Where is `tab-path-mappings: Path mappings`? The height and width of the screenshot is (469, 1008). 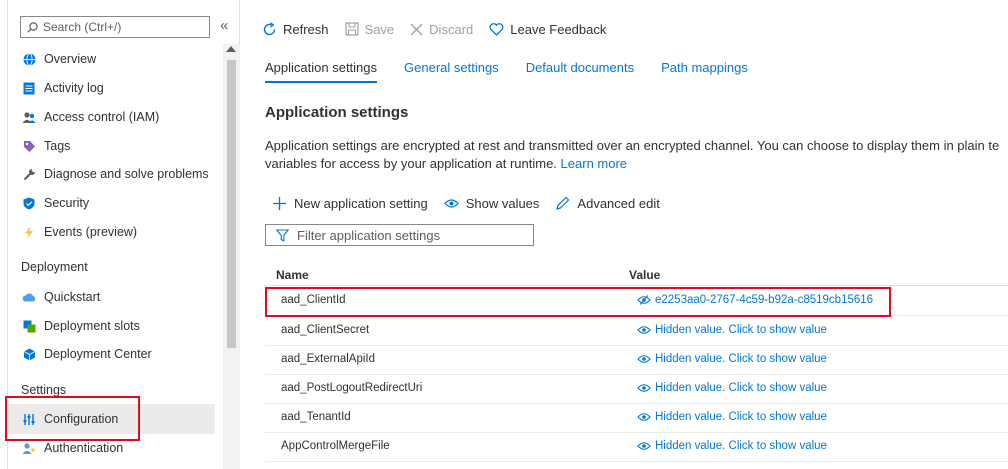 tab-path-mappings: Path mappings is located at coordinates (704, 71).